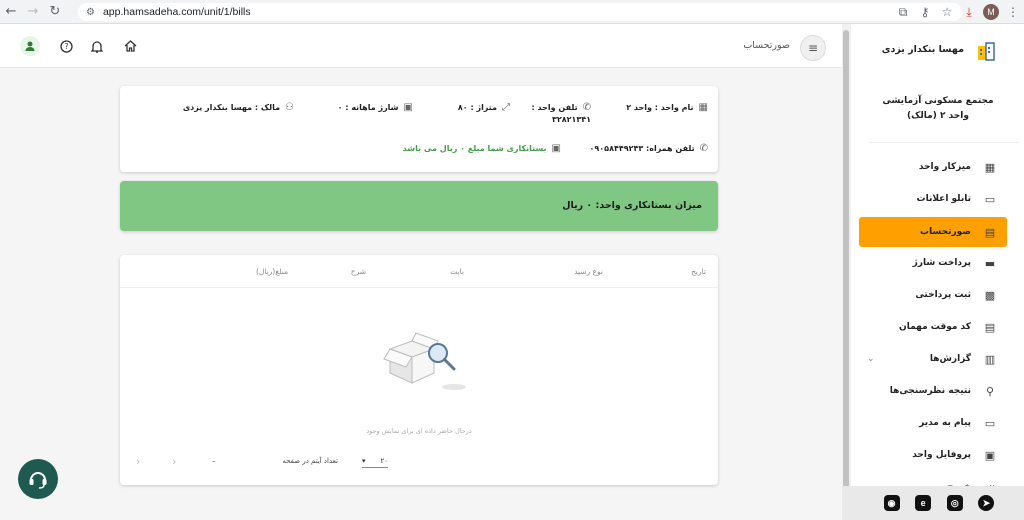 The image size is (1024, 520). I want to click on sidebar-item-poll-results: ⚲ نتیجه نظرسنجی‌ها, so click(933, 391).